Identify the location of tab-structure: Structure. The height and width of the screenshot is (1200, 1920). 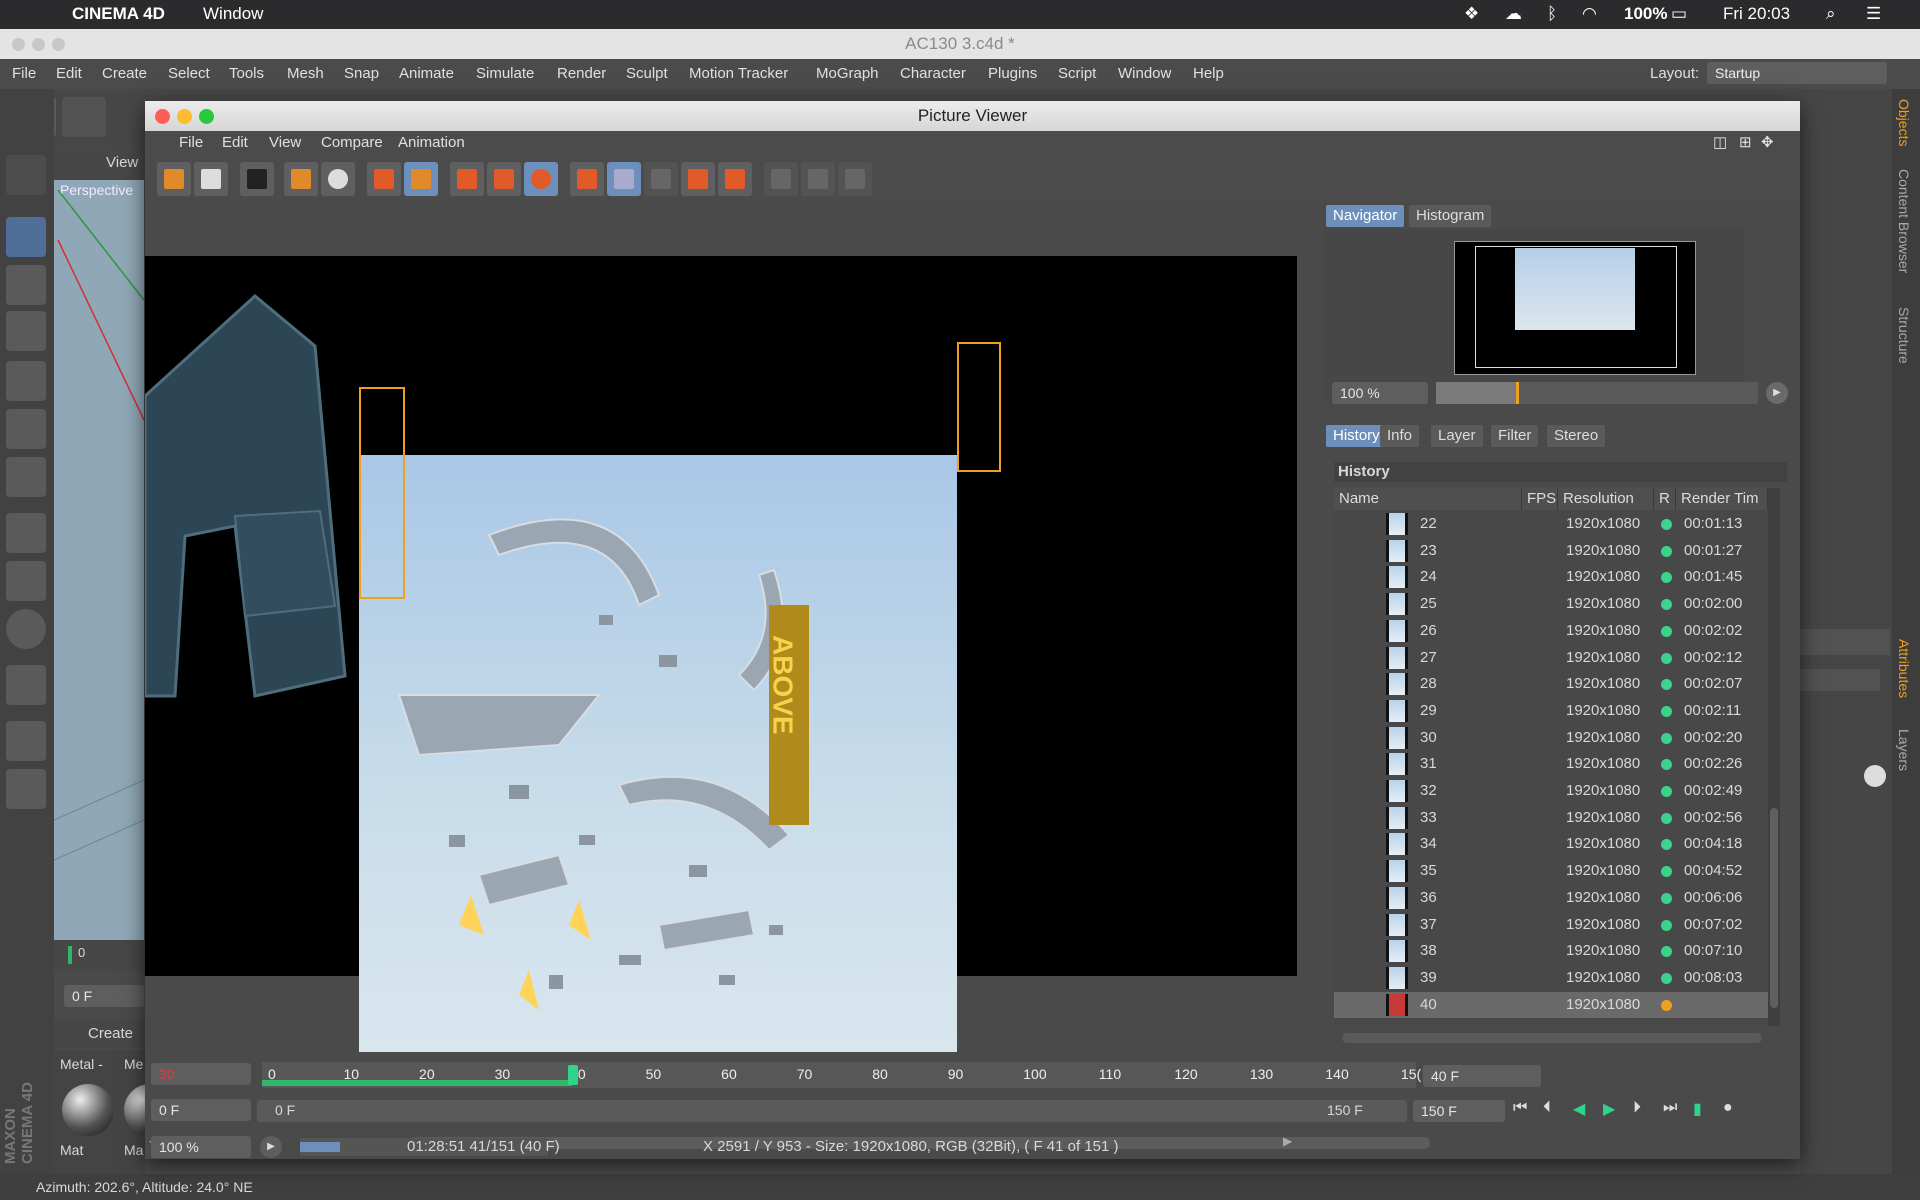
(1904, 335).